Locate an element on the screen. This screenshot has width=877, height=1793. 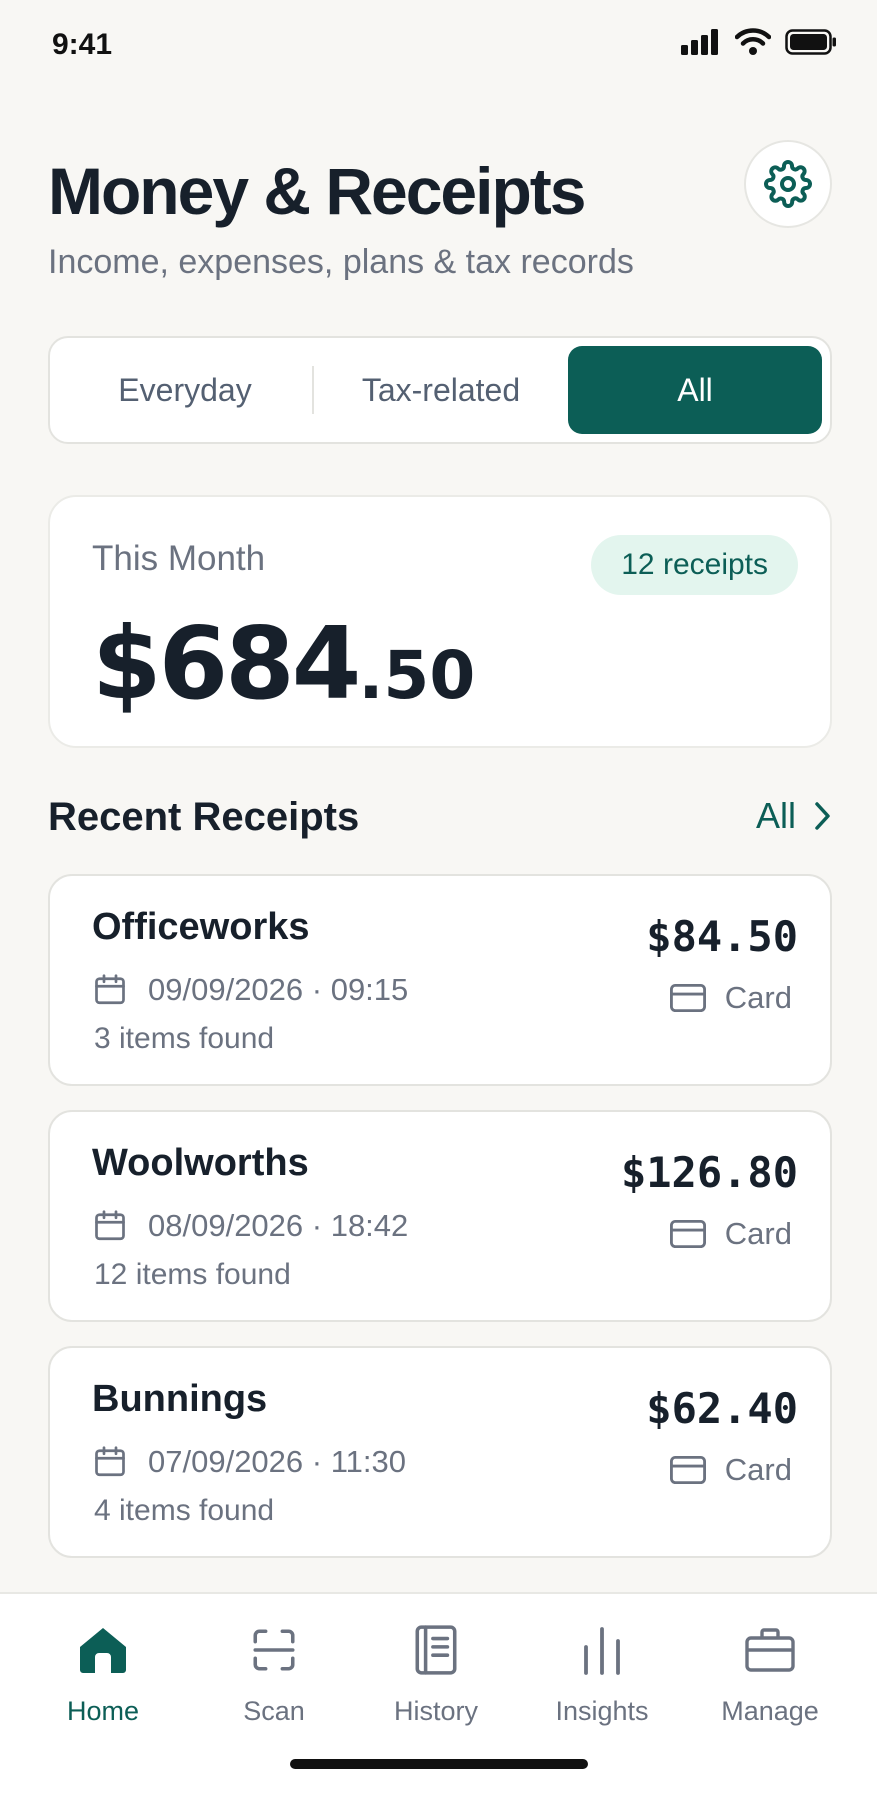
receipt-amount: $126.80 is located at coordinates (709, 1172).